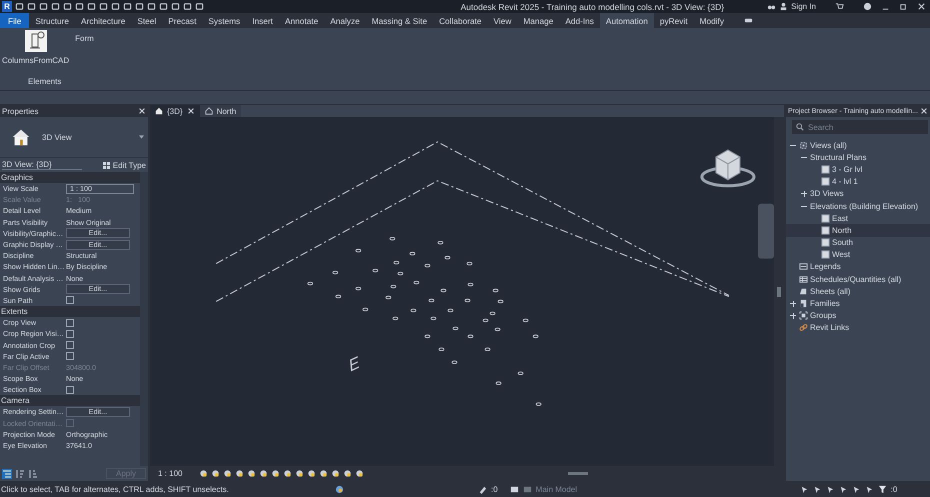  Describe the element at coordinates (33, 473) in the screenshot. I see `sort-descending-icon` at that location.